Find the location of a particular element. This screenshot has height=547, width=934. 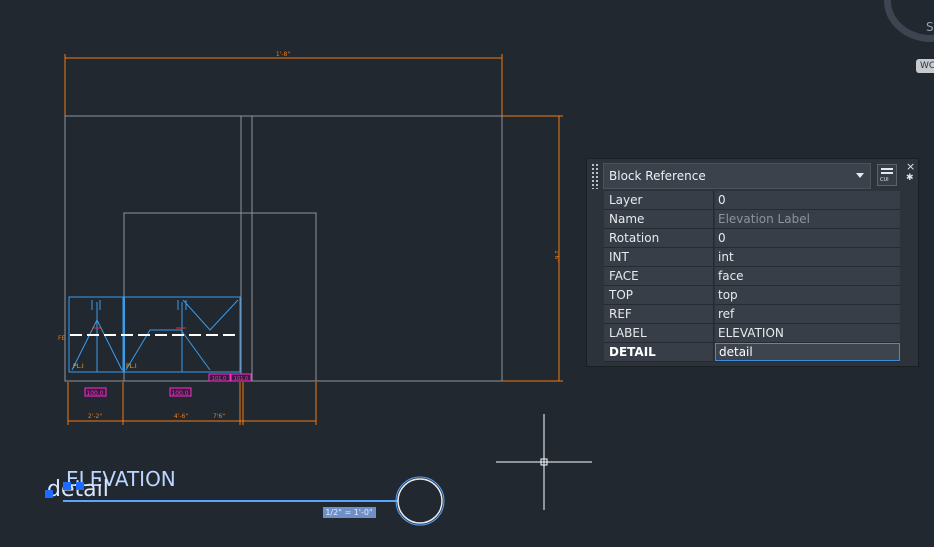

property-row-layer: Layer 0 is located at coordinates (752, 200).